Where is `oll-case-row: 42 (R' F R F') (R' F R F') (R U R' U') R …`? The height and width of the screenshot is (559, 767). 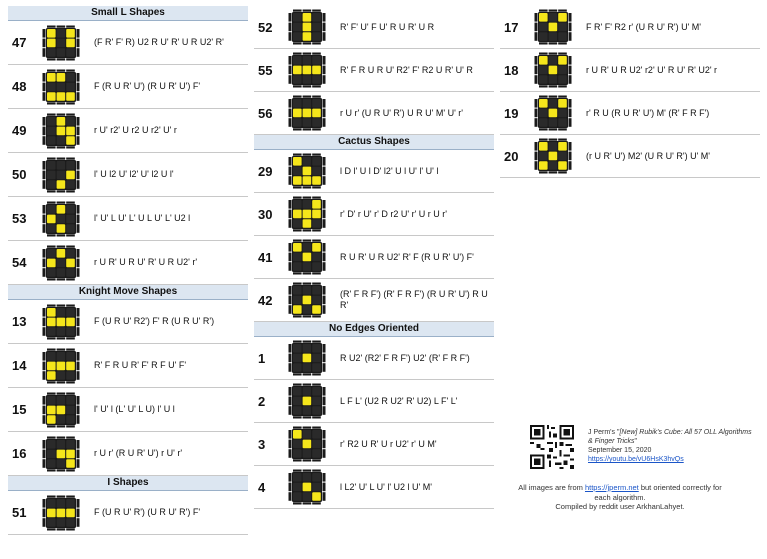
oll-case-row: 42 (R' F R F') (R' F R F') (R U R' U') R … is located at coordinates (374, 300).